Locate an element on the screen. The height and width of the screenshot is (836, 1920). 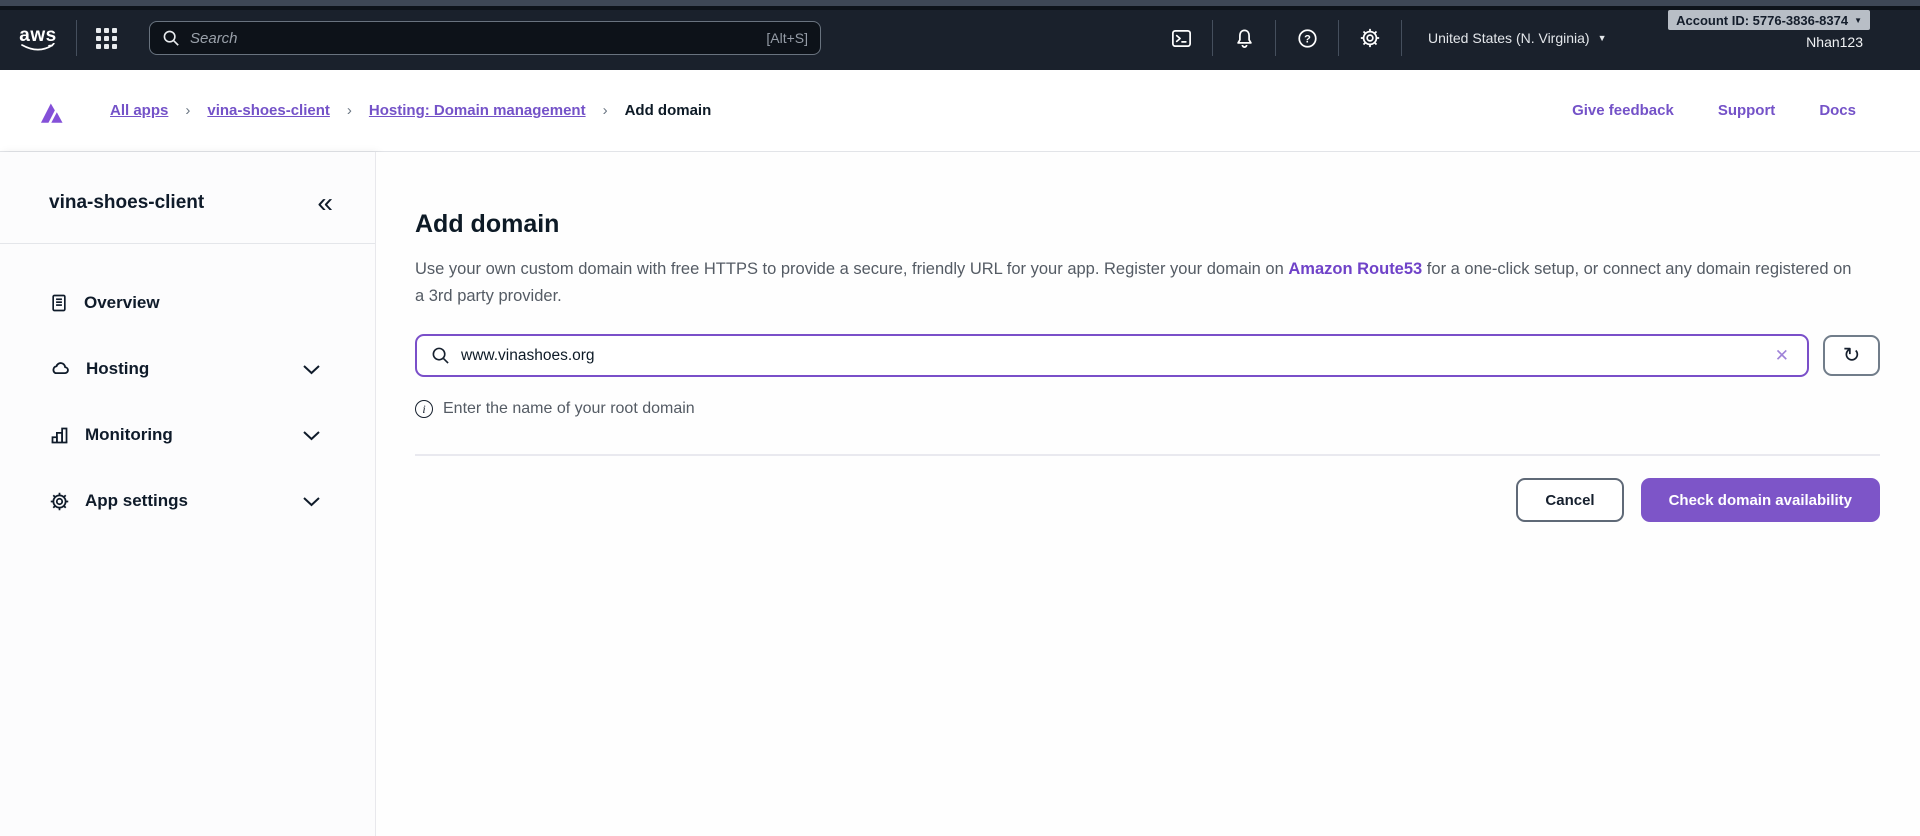
domain-input-box: ✕ is located at coordinates (1112, 355).